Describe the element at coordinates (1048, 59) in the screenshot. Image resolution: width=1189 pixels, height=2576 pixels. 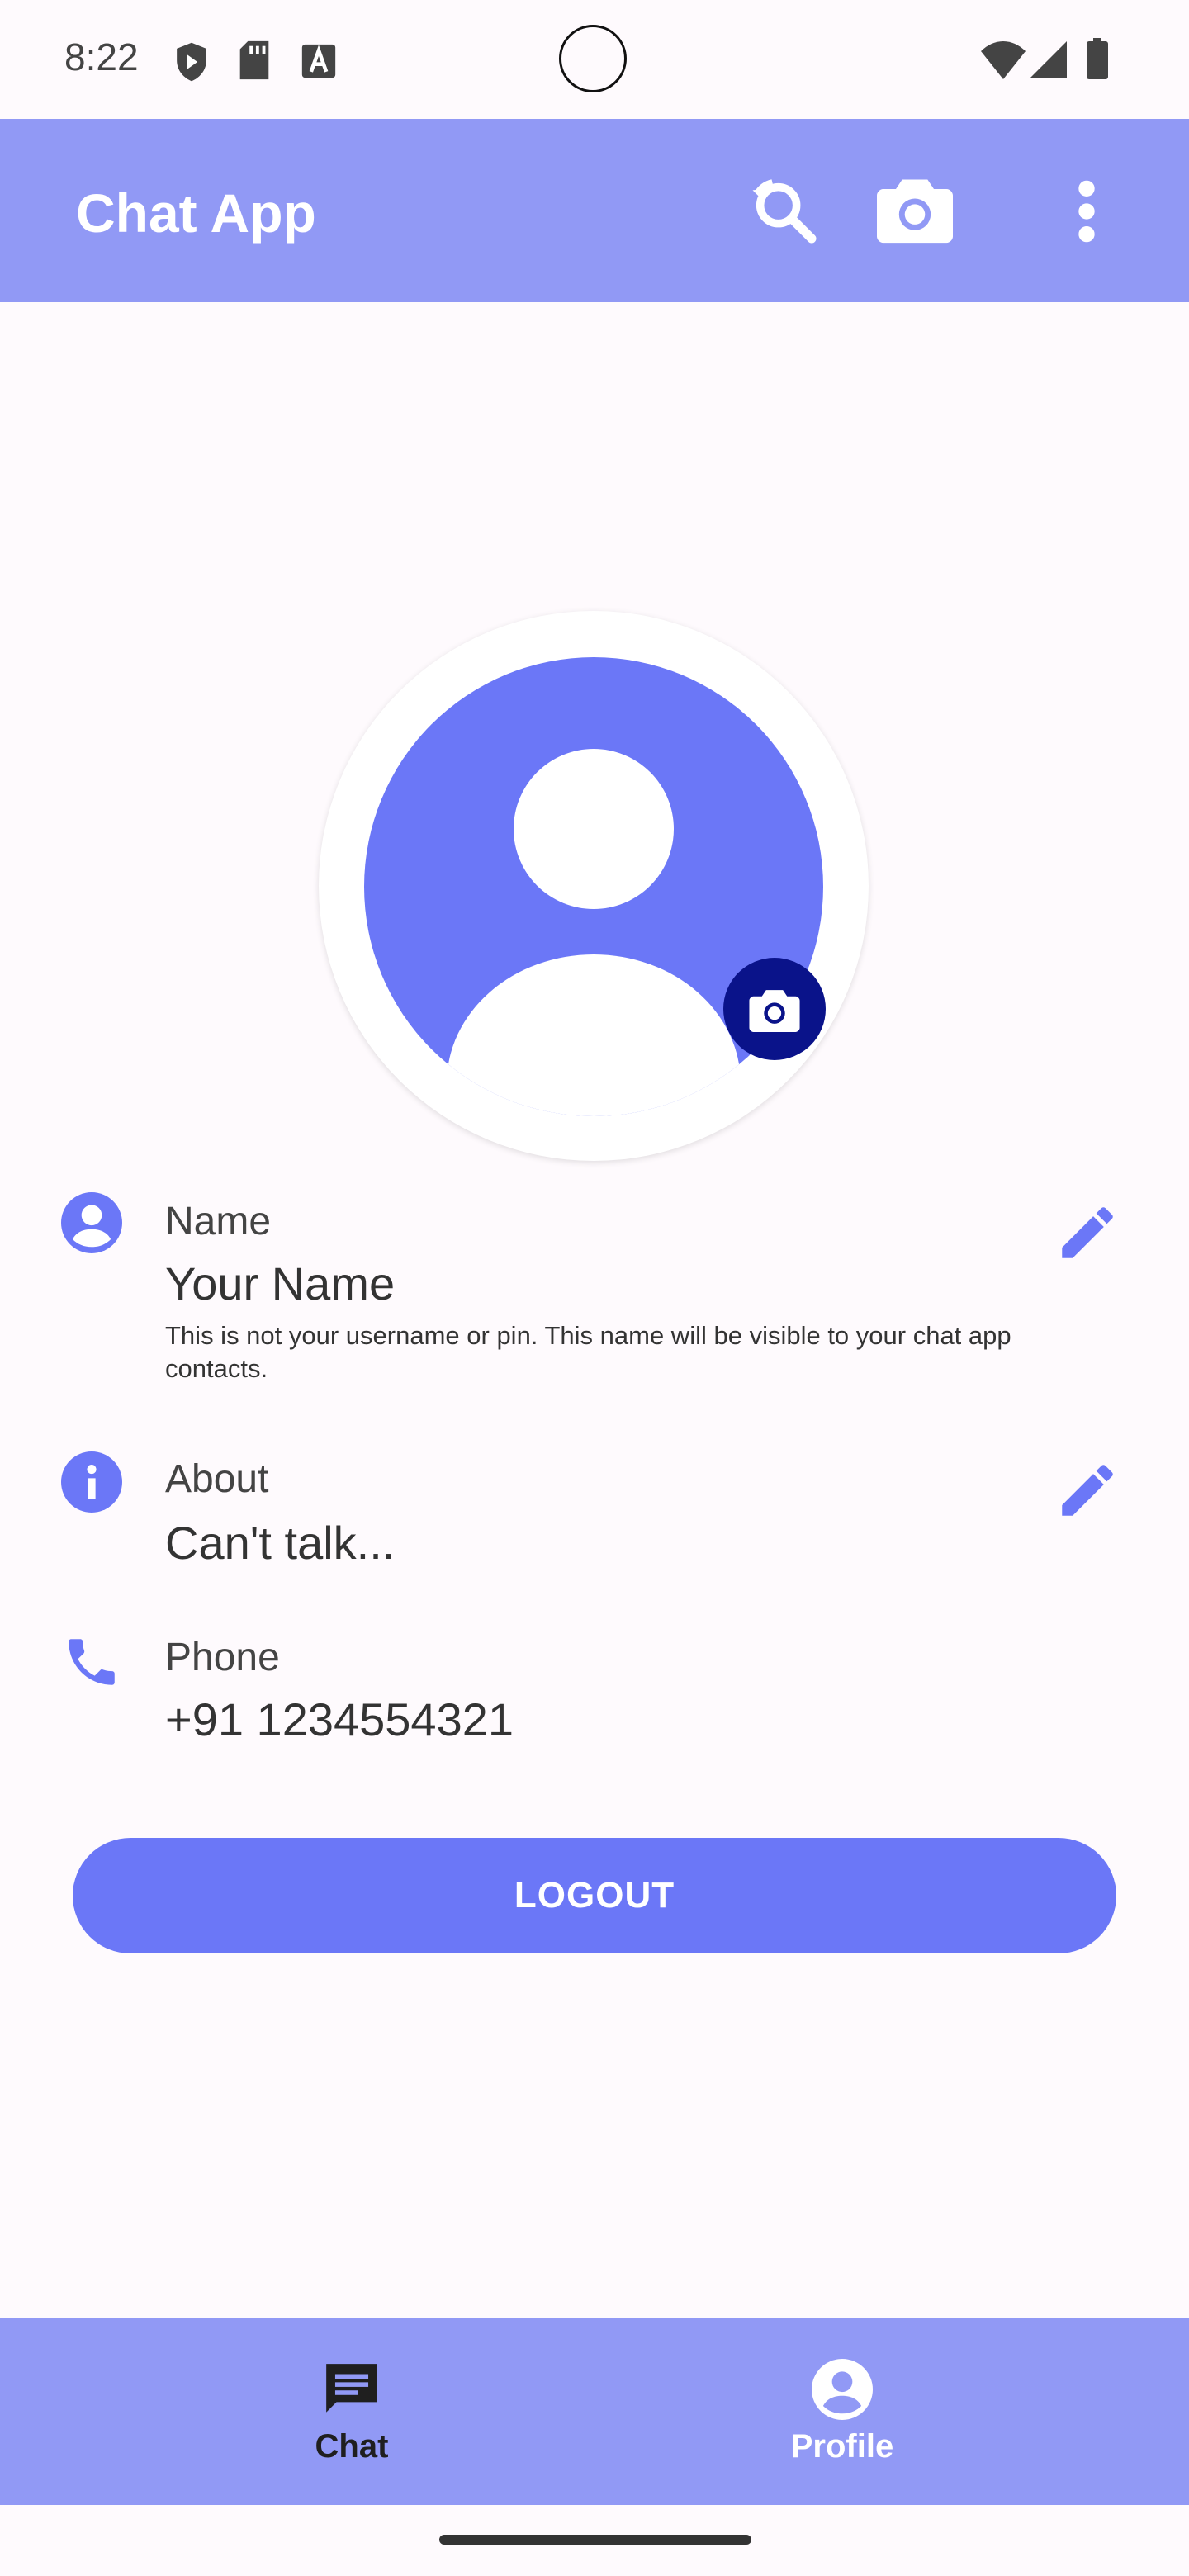
I see `signal-icon` at that location.